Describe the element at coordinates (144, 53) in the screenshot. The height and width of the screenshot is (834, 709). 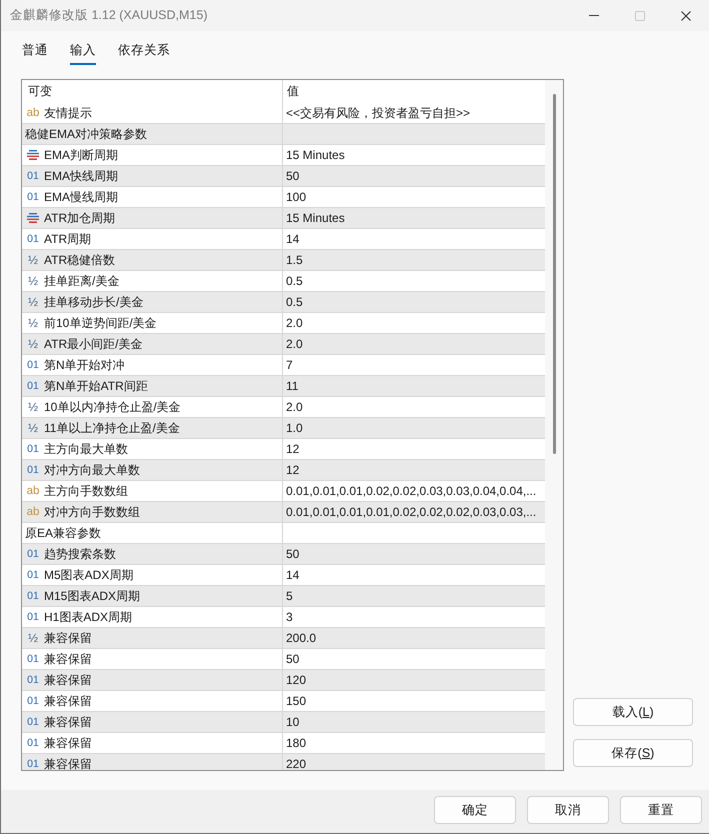
I see `tab: 依存关系` at that location.